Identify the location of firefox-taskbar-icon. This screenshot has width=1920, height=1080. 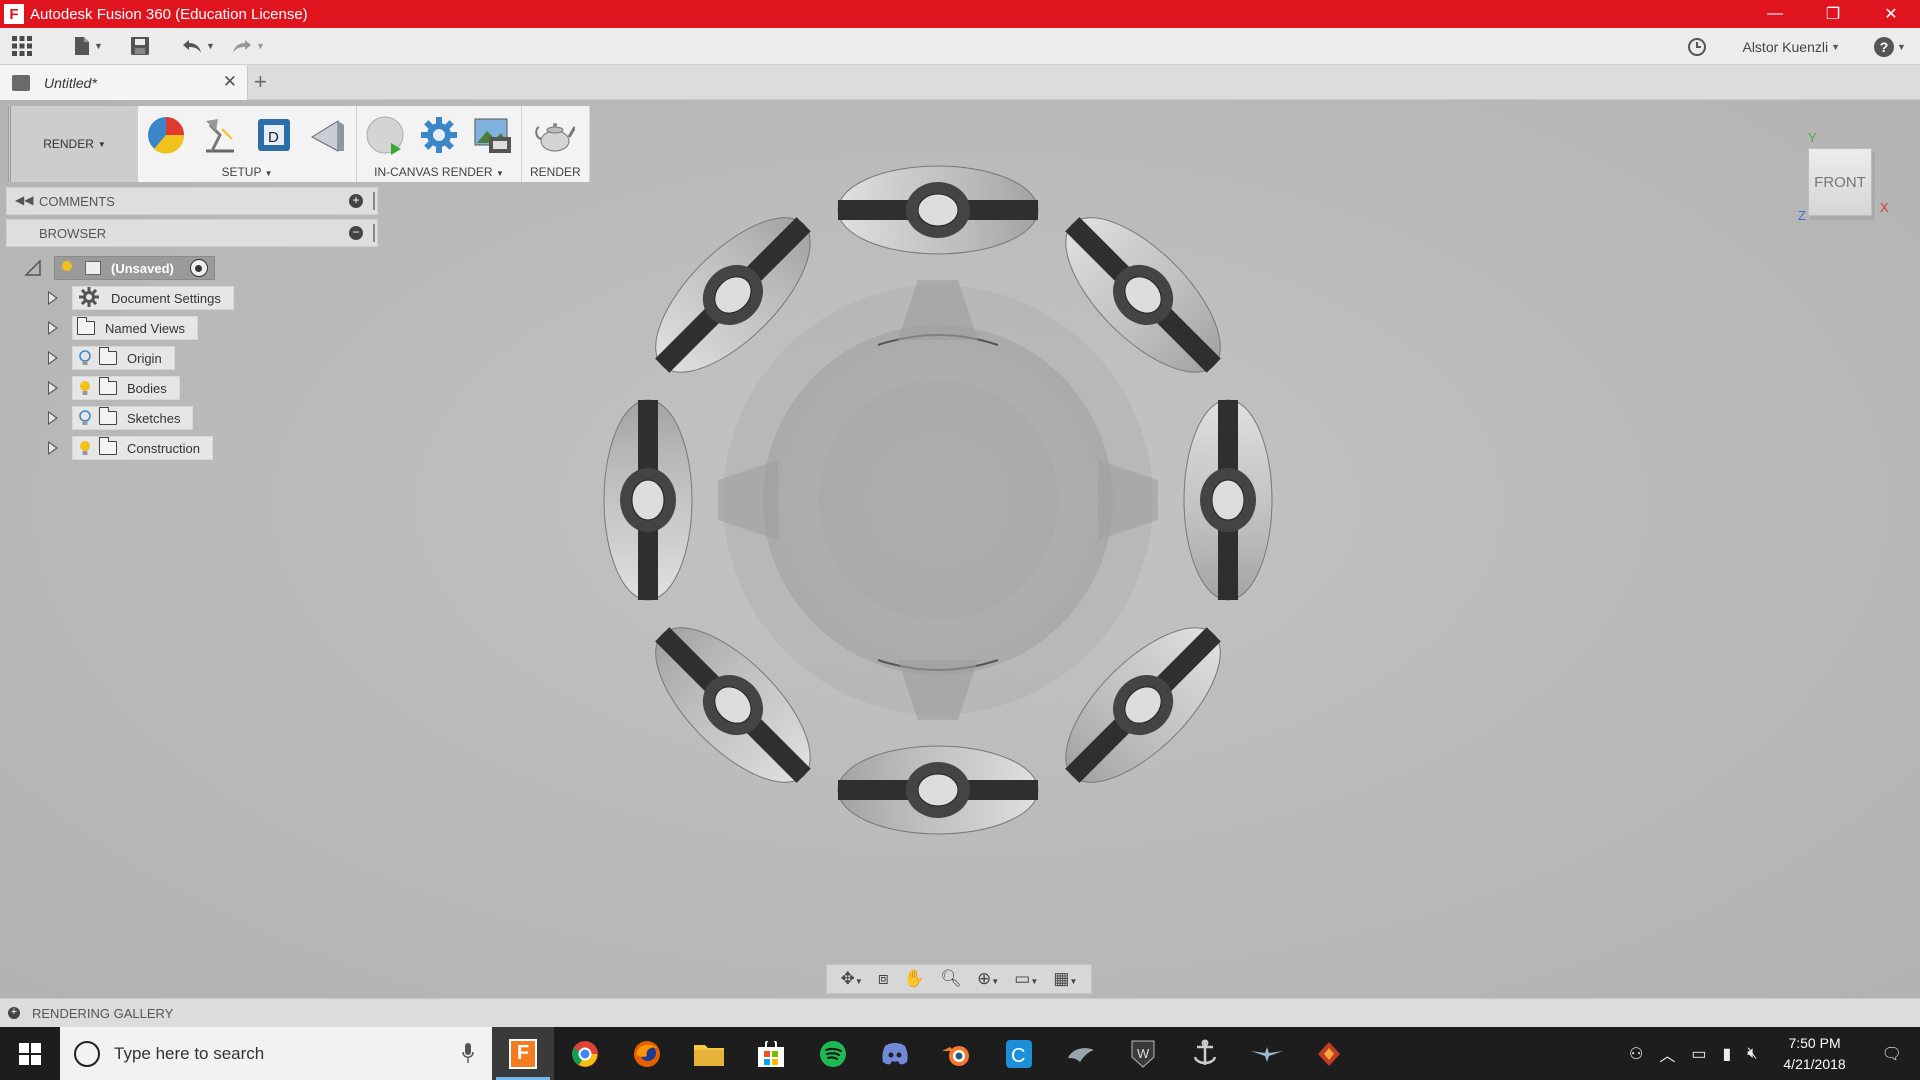
(647, 1053).